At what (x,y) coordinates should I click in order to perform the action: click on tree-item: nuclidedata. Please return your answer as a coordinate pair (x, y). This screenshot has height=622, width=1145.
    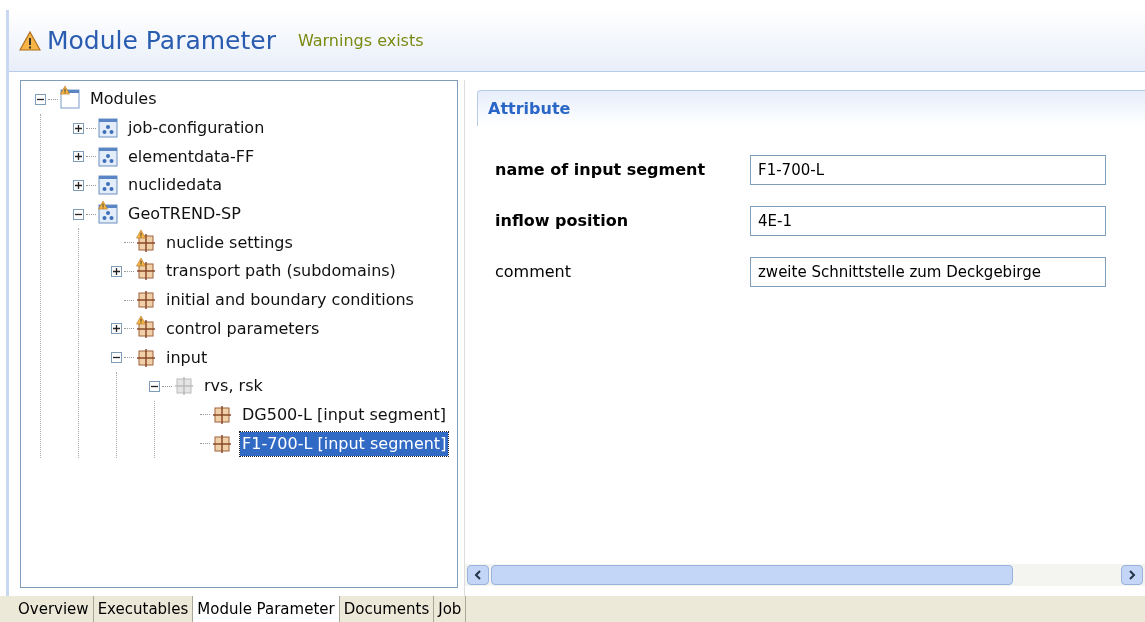
    Looking at the image, I should click on (175, 185).